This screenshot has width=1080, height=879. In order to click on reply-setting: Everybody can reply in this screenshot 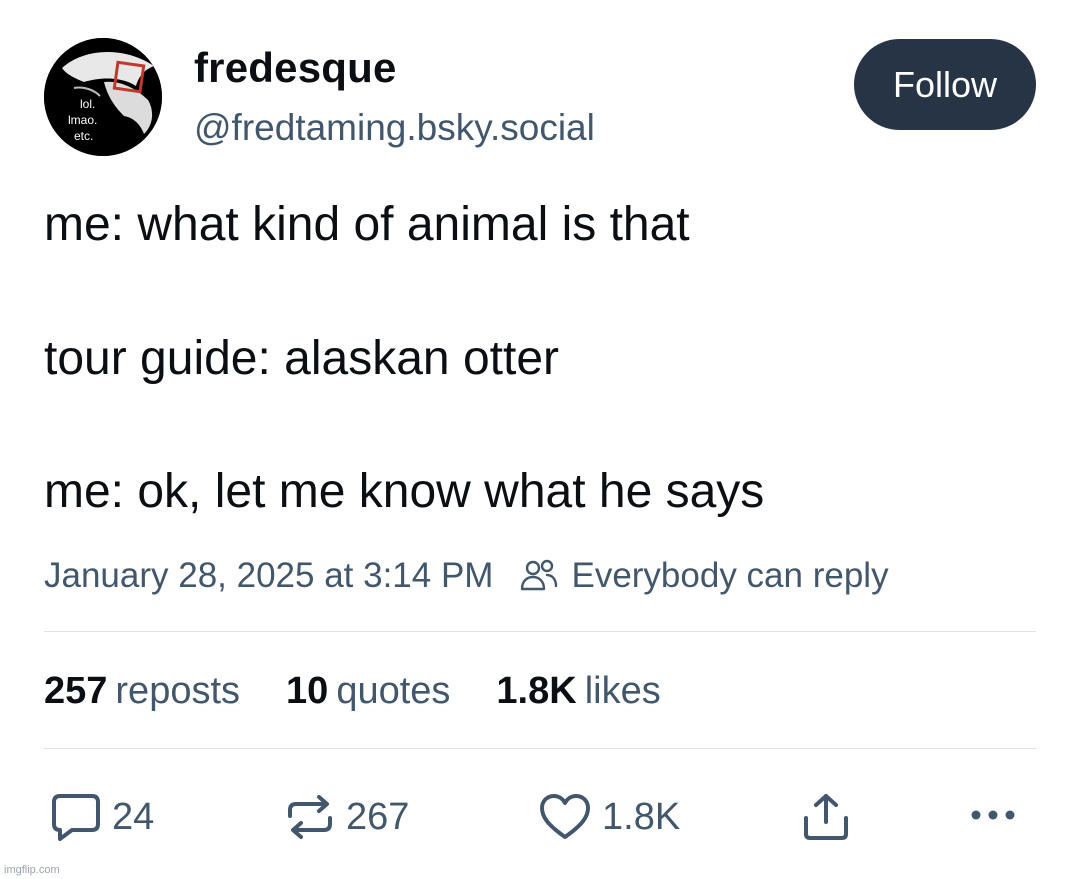, I will do `click(729, 576)`.